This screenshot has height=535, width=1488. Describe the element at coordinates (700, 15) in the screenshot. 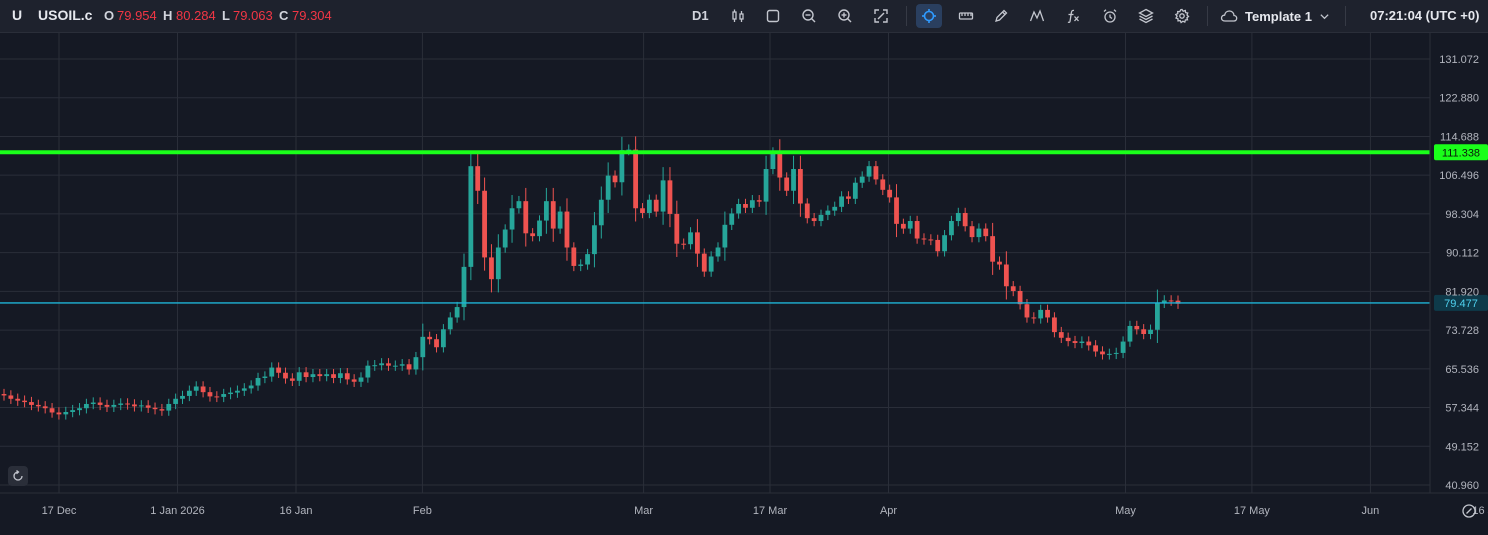

I see `timeframe-button: D1` at that location.